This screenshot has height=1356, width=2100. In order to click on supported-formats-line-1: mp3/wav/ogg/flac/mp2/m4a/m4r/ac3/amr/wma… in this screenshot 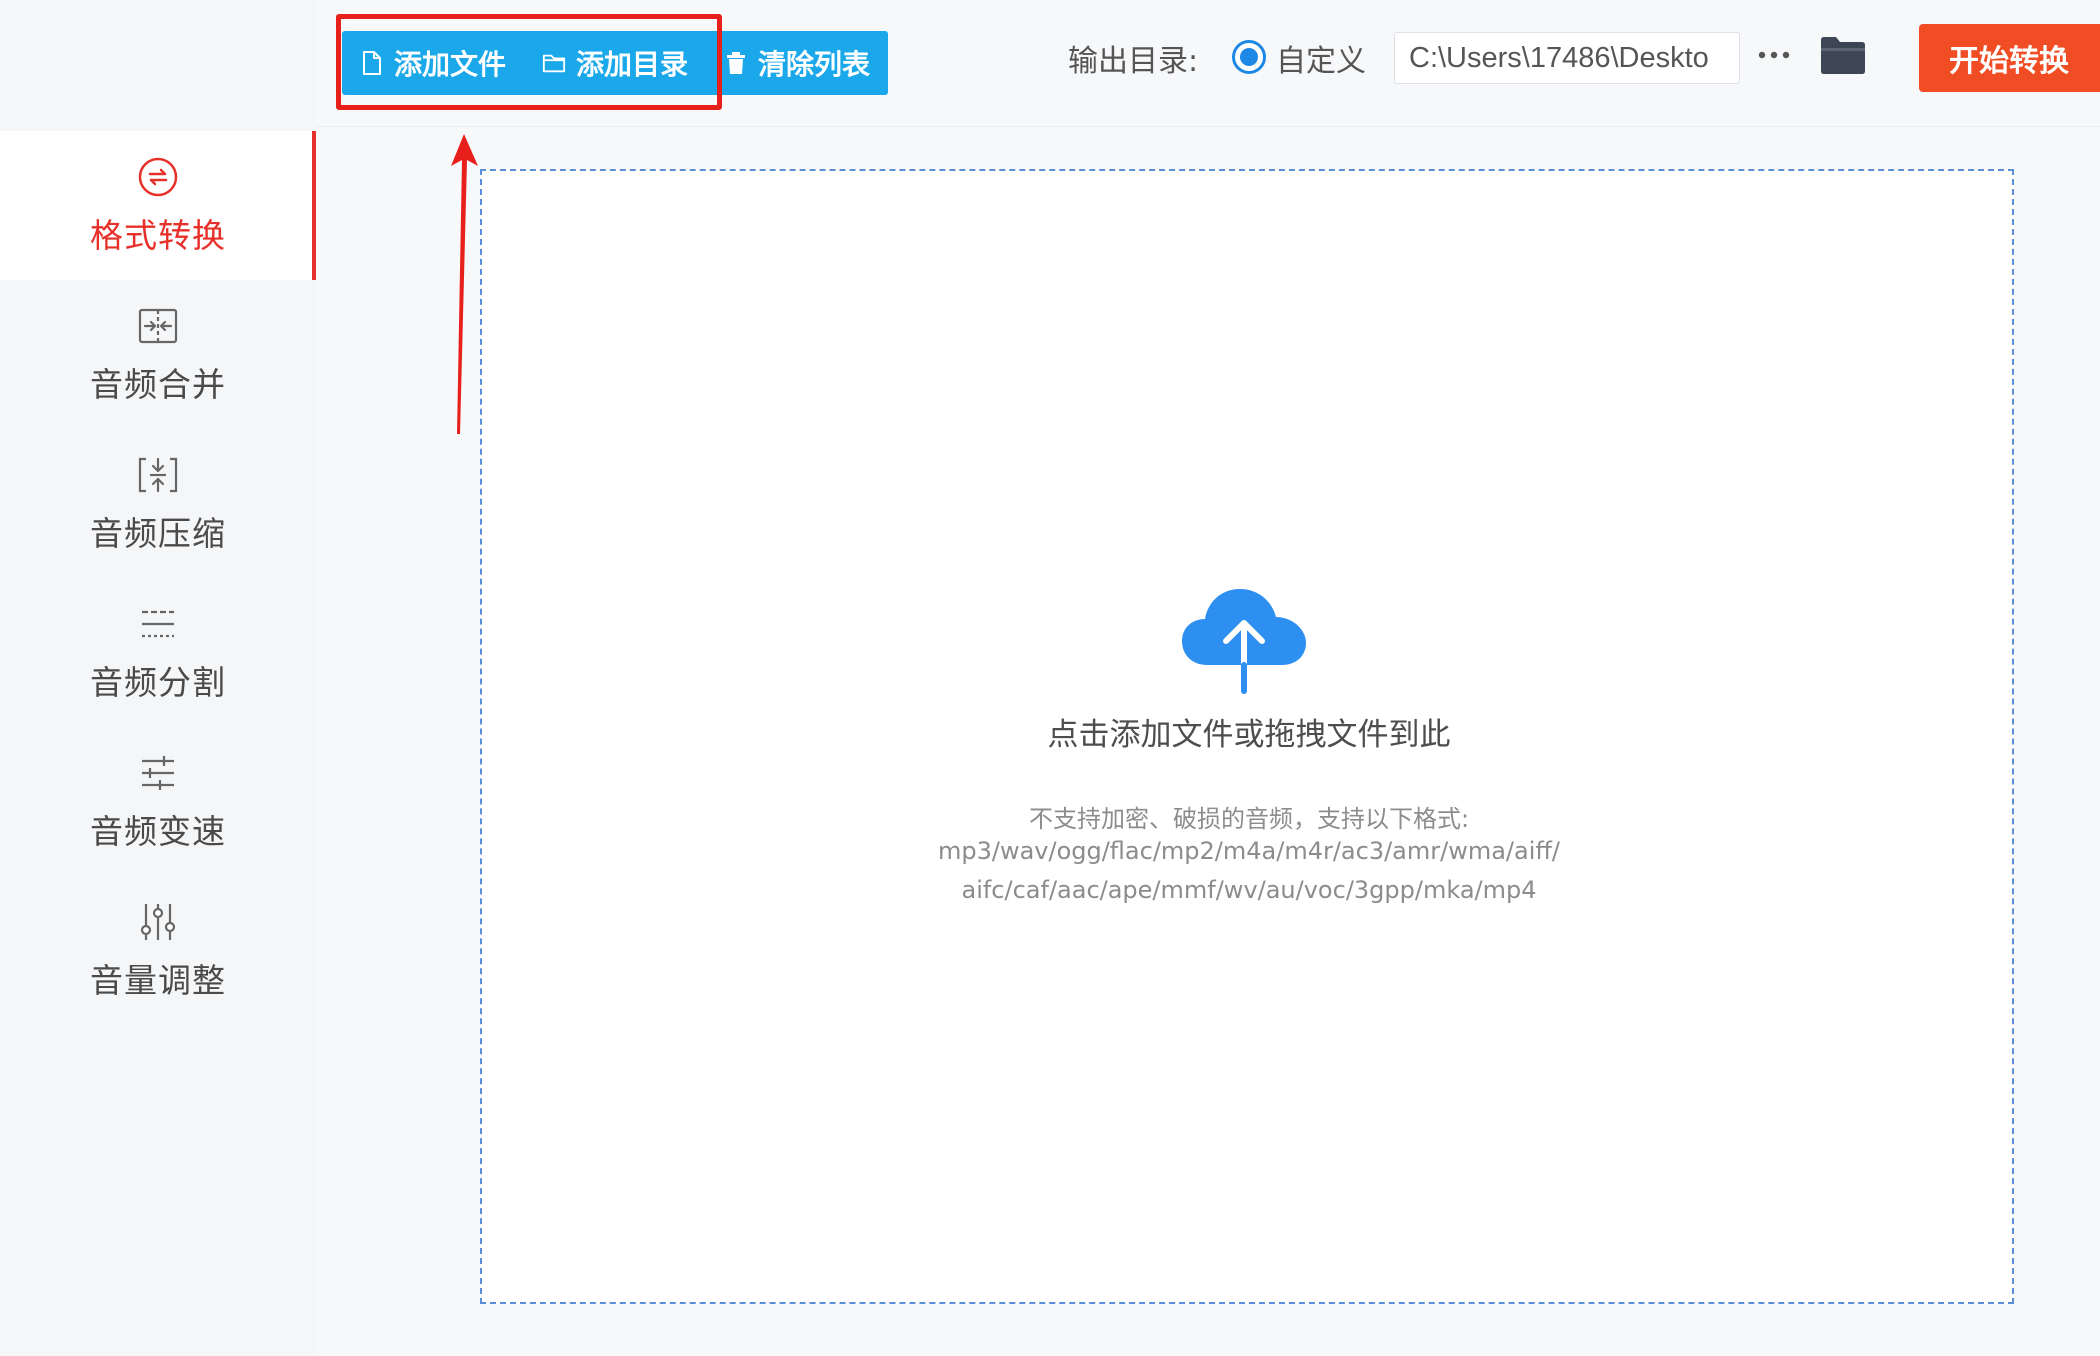, I will do `click(1249, 851)`.